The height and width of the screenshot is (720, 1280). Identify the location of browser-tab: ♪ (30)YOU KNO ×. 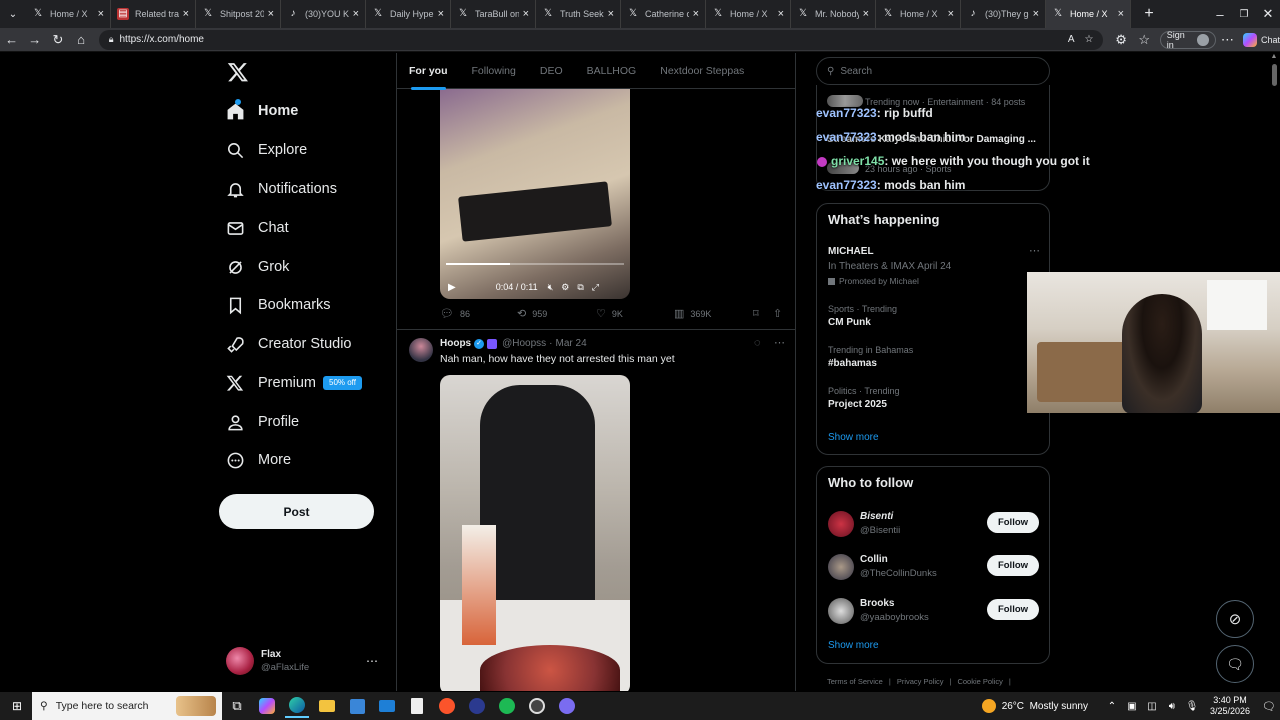
(323, 14).